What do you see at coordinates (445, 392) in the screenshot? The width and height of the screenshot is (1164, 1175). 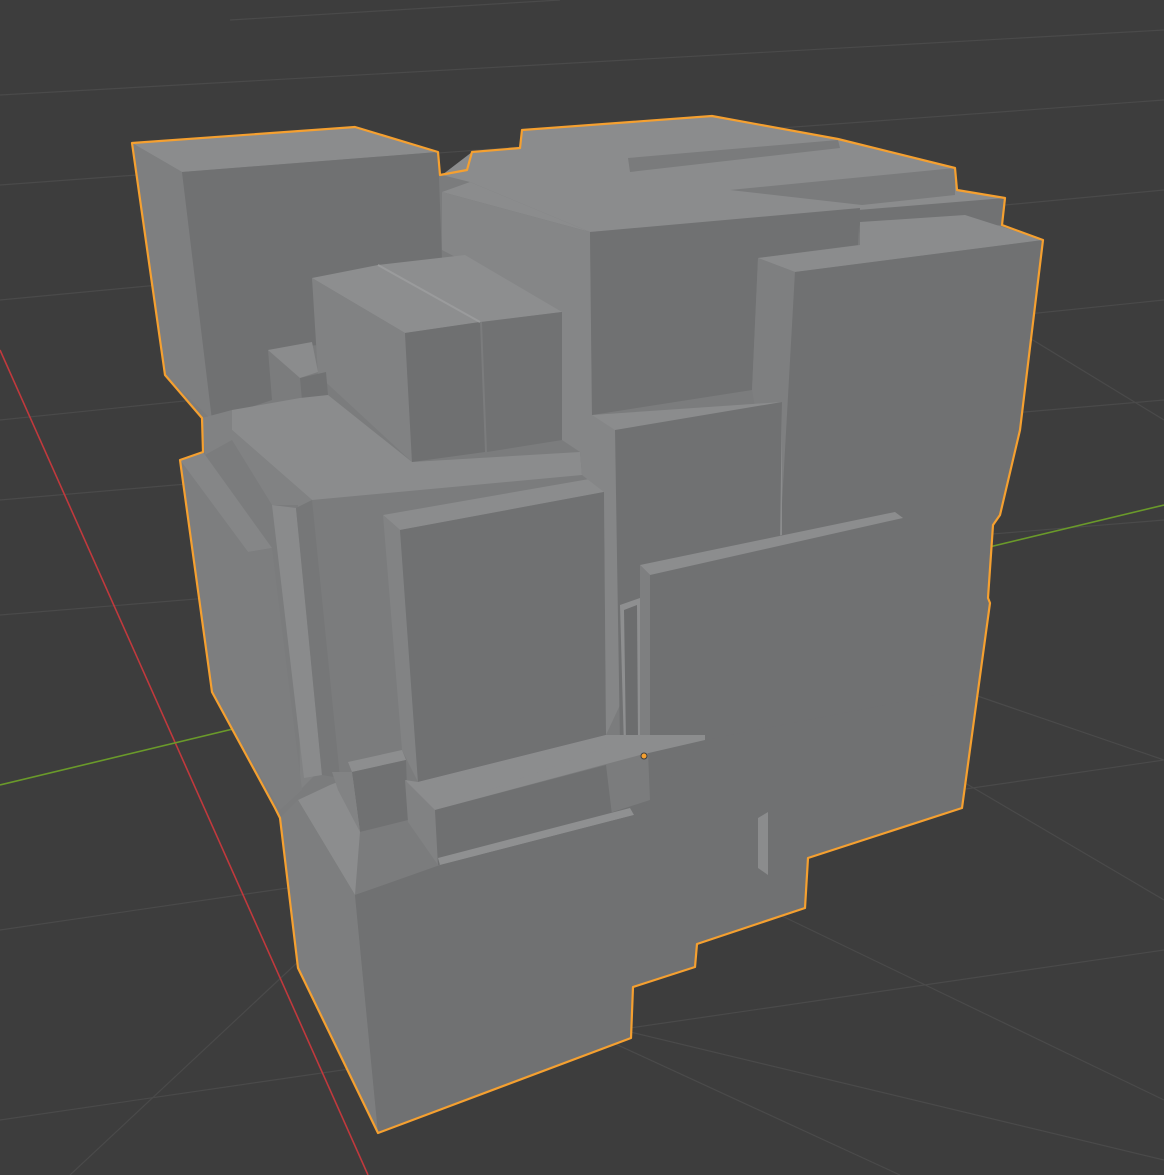 I see `small-cube-a-front` at bounding box center [445, 392].